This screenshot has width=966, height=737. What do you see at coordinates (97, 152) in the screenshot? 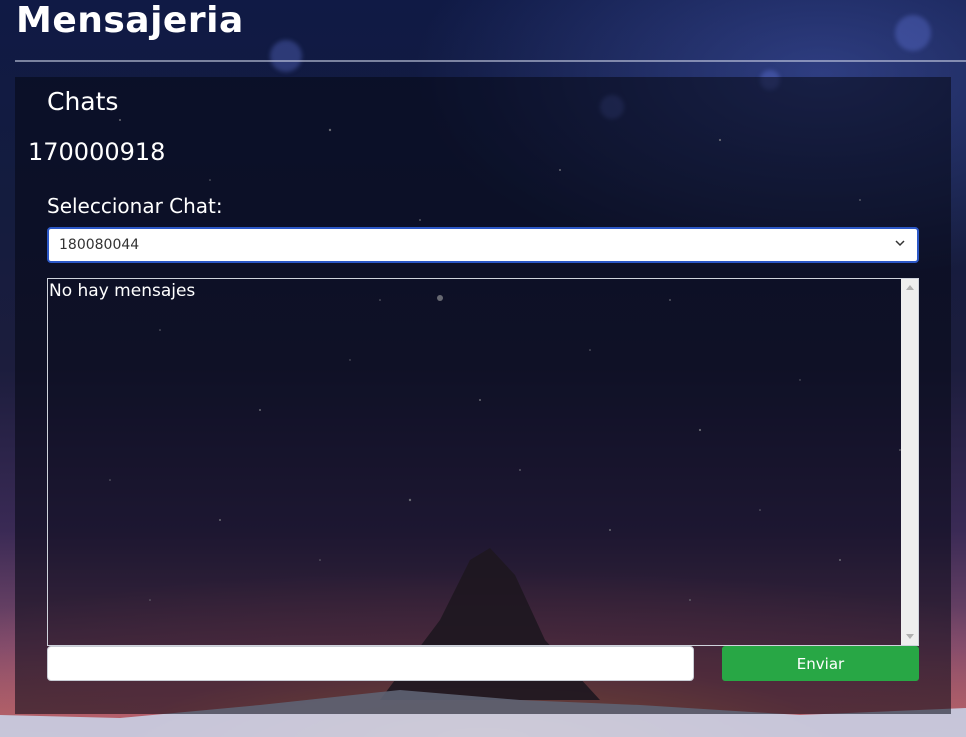
I see `current-user-id: 170000918` at bounding box center [97, 152].